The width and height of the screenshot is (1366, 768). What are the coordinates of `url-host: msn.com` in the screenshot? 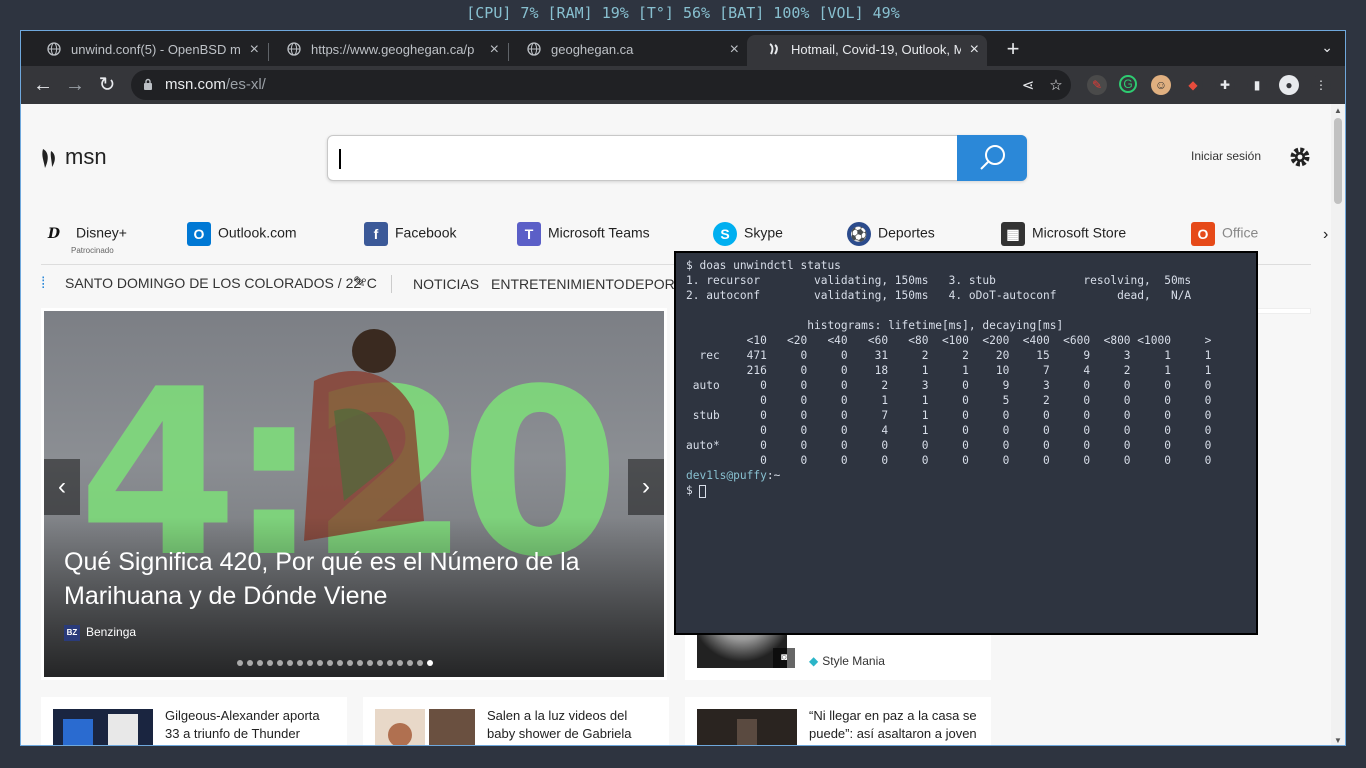 It's located at (195, 84).